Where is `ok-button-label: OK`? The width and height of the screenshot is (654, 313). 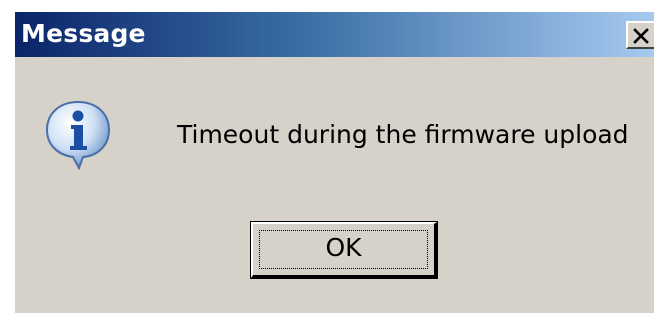
ok-button-label: OK is located at coordinates (343, 247).